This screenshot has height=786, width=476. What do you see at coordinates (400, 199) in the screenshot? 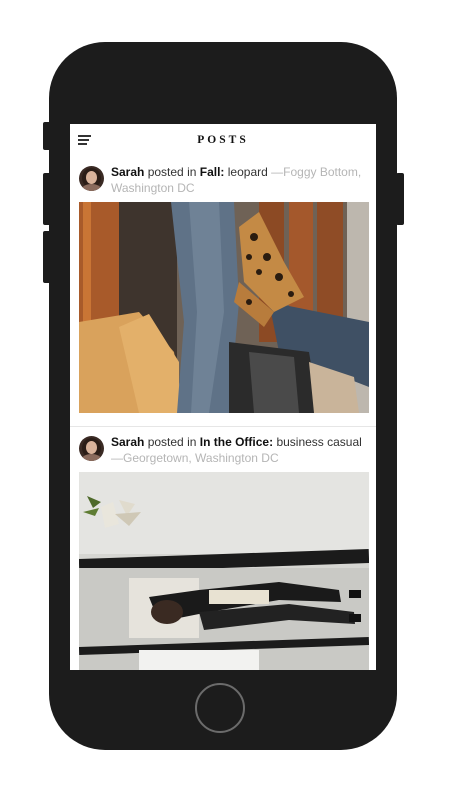
I see `power-button` at bounding box center [400, 199].